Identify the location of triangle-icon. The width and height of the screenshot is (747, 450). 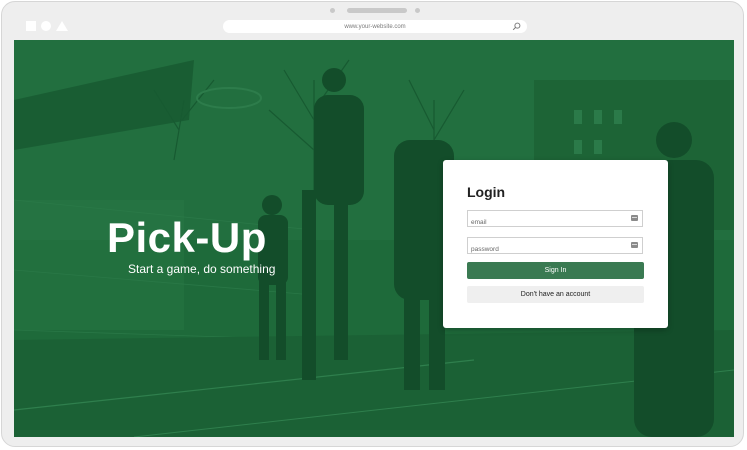
(62, 26).